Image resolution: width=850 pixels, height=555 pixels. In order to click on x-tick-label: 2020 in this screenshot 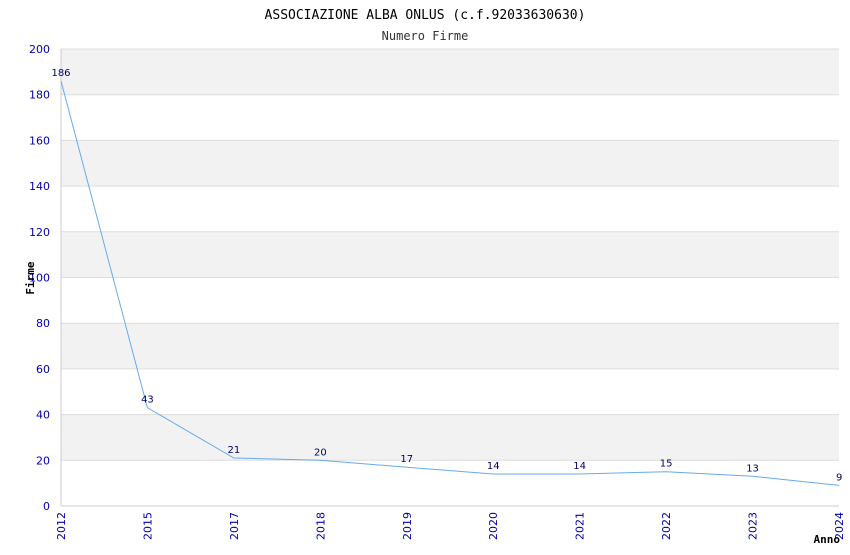, I will do `click(493, 526)`.